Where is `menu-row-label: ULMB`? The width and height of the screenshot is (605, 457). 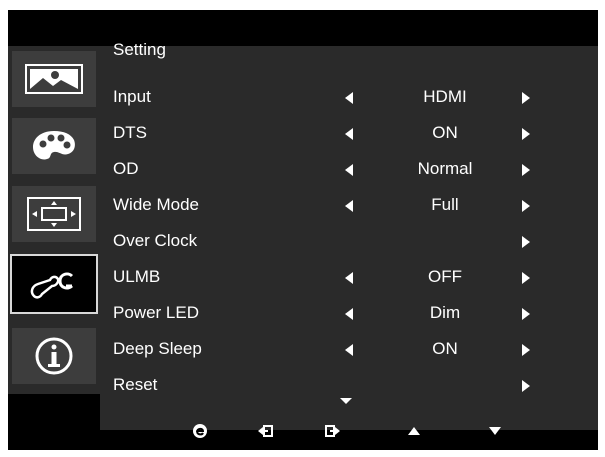 menu-row-label: ULMB is located at coordinates (137, 276).